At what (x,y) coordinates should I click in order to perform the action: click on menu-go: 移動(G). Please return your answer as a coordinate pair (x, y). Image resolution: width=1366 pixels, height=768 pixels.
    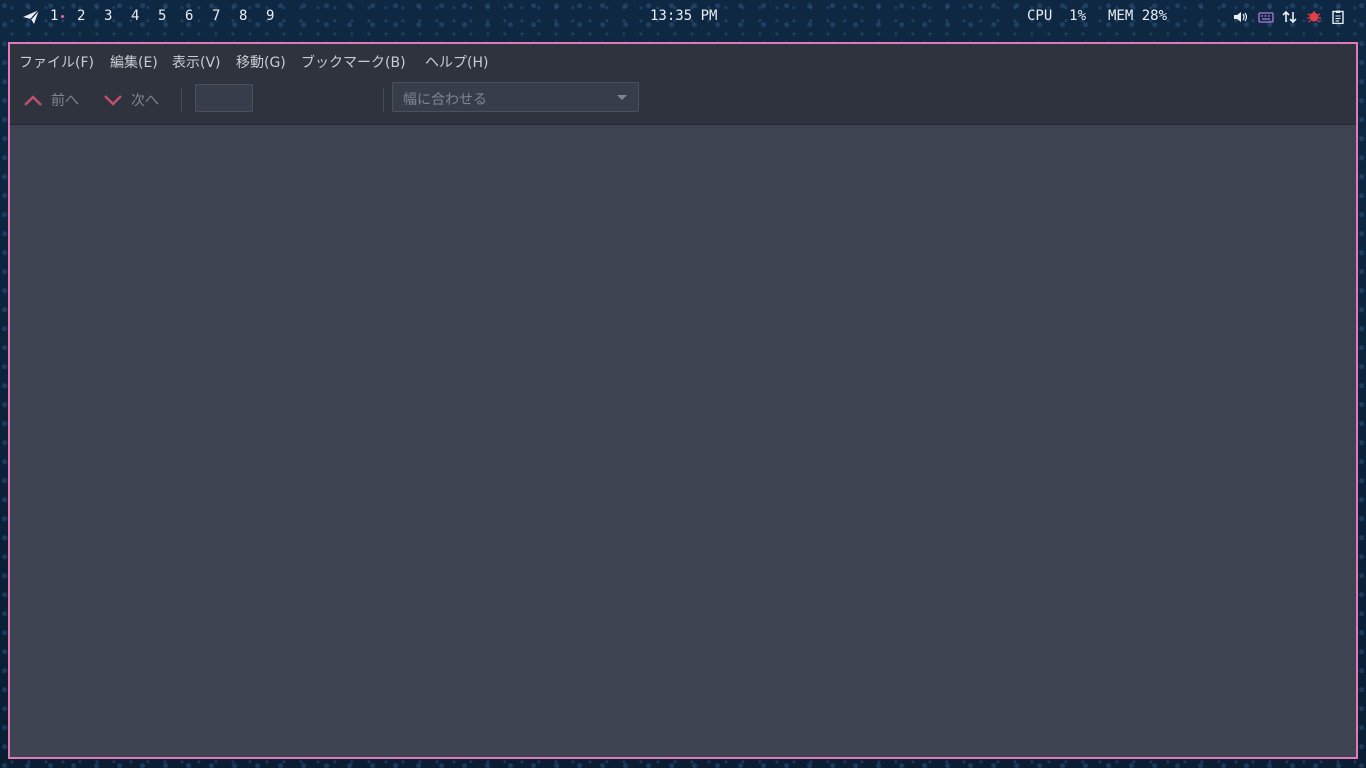
    Looking at the image, I should click on (261, 62).